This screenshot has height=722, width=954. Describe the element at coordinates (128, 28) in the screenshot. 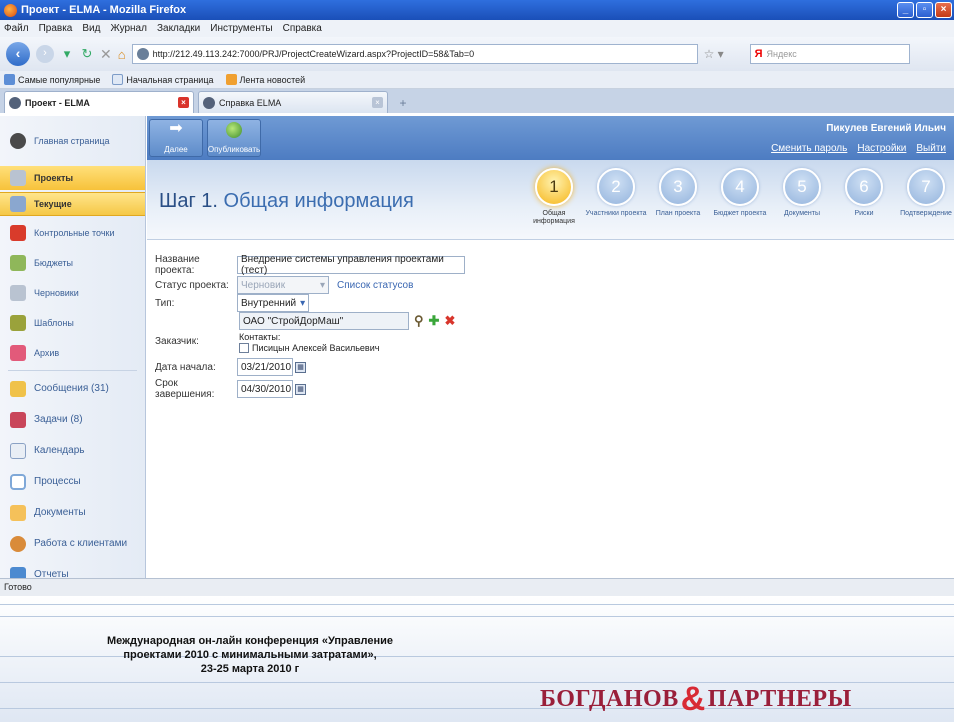

I see `menu-history: Журнал` at that location.